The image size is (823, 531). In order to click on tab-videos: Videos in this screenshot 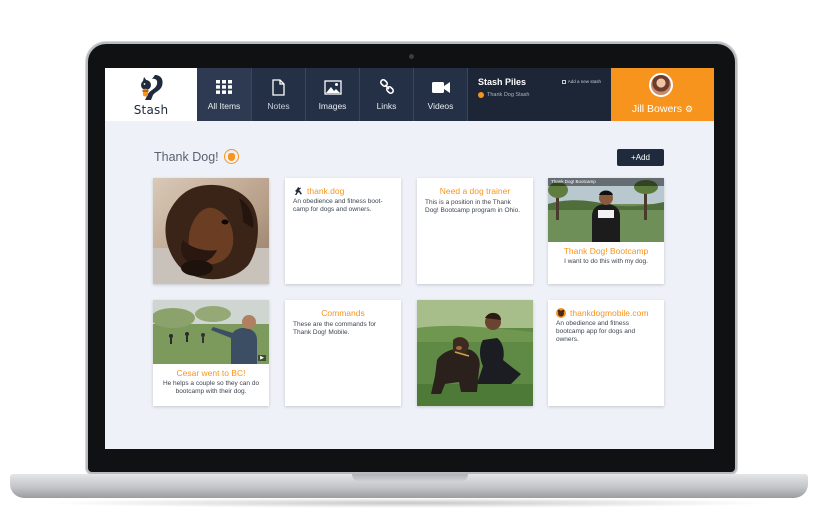, I will do `click(440, 94)`.